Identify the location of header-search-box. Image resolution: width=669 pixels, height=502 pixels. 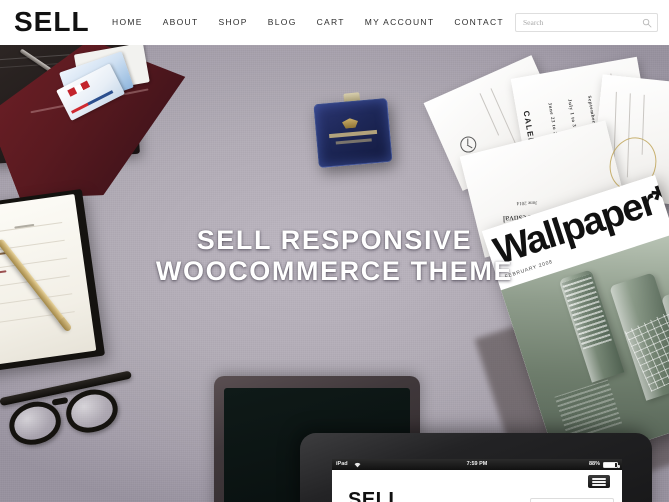
(586, 22).